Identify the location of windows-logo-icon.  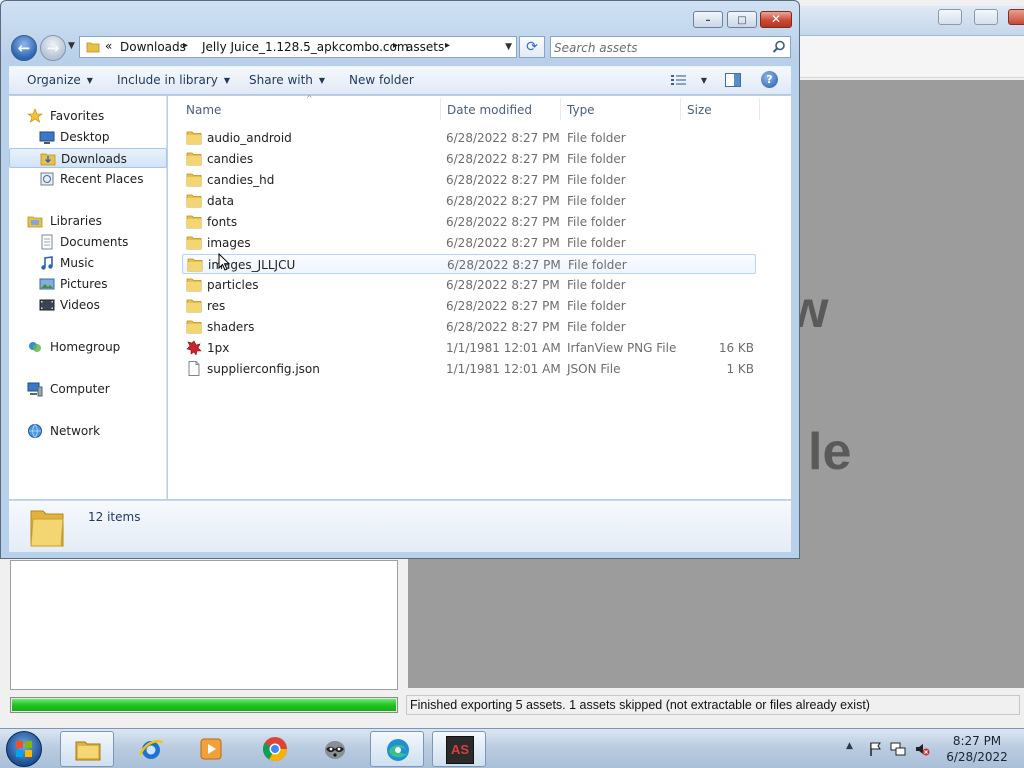
(24, 749).